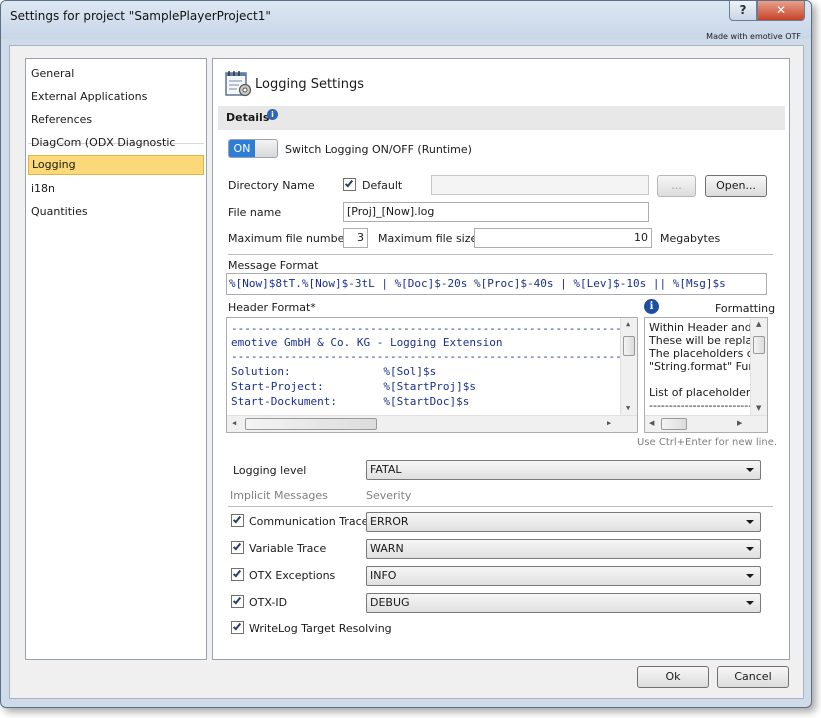 The width and height of the screenshot is (821, 718). I want to click on header-horizontal-scrollbar: ◀ ▶, so click(432, 423).